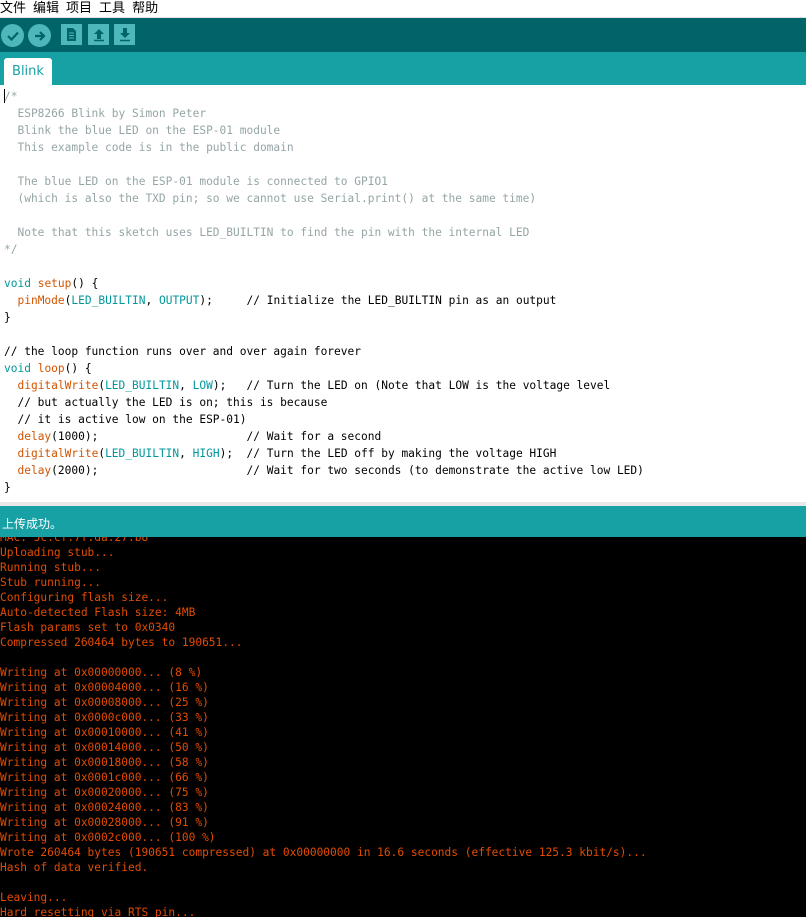 The height and width of the screenshot is (917, 806). What do you see at coordinates (104, 702) in the screenshot?
I see `console-line: Writing at 0x00008000... (25 %)` at bounding box center [104, 702].